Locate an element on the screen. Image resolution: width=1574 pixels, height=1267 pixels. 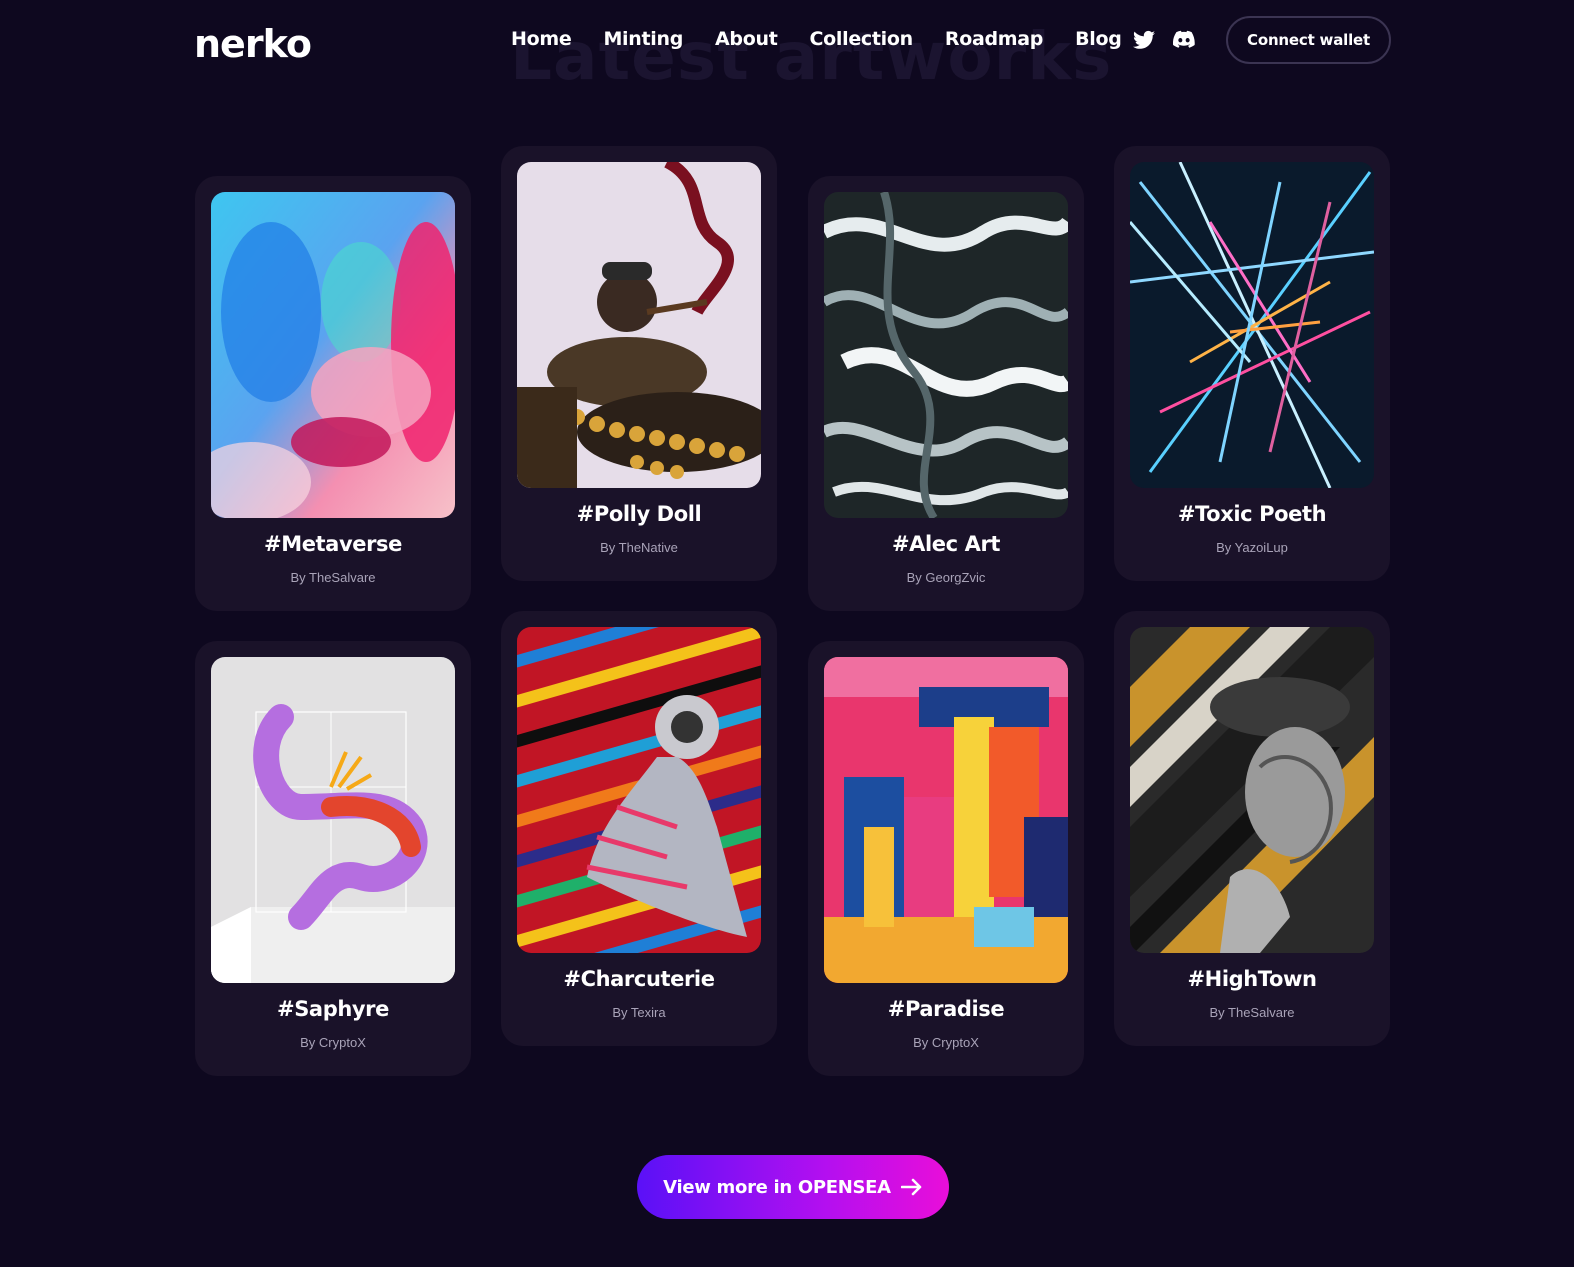
artwork-card: #HighTown By TheSalvare is located at coordinates (1252, 828).